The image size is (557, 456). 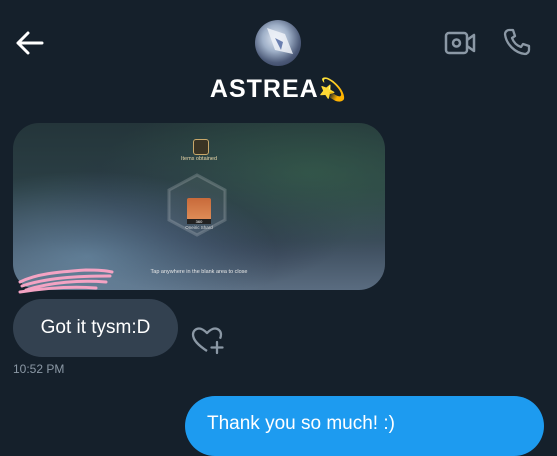 What do you see at coordinates (278, 43) in the screenshot?
I see `avatar` at bounding box center [278, 43].